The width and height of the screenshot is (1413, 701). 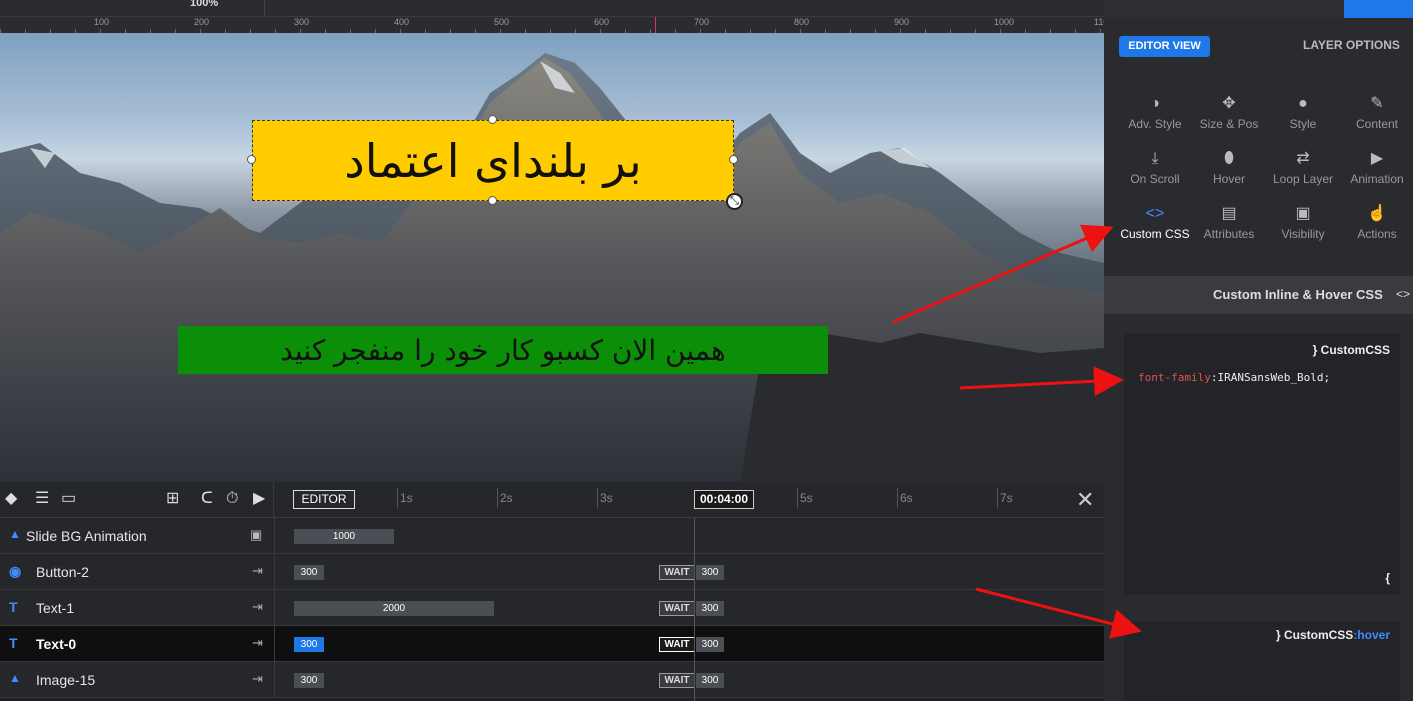 What do you see at coordinates (1229, 158) in the screenshot?
I see `mouse-icon: ⬮` at bounding box center [1229, 158].